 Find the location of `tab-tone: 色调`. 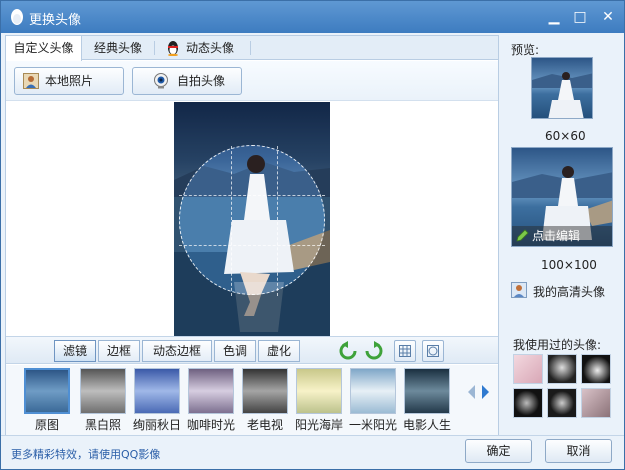

tab-tone: 色调 is located at coordinates (235, 351).